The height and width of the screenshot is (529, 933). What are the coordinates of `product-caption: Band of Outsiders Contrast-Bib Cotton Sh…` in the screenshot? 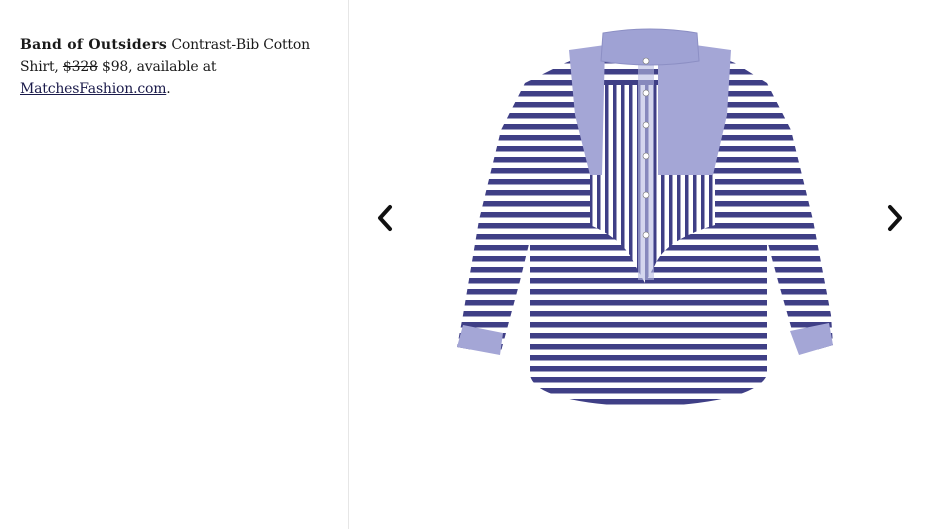 It's located at (170, 67).